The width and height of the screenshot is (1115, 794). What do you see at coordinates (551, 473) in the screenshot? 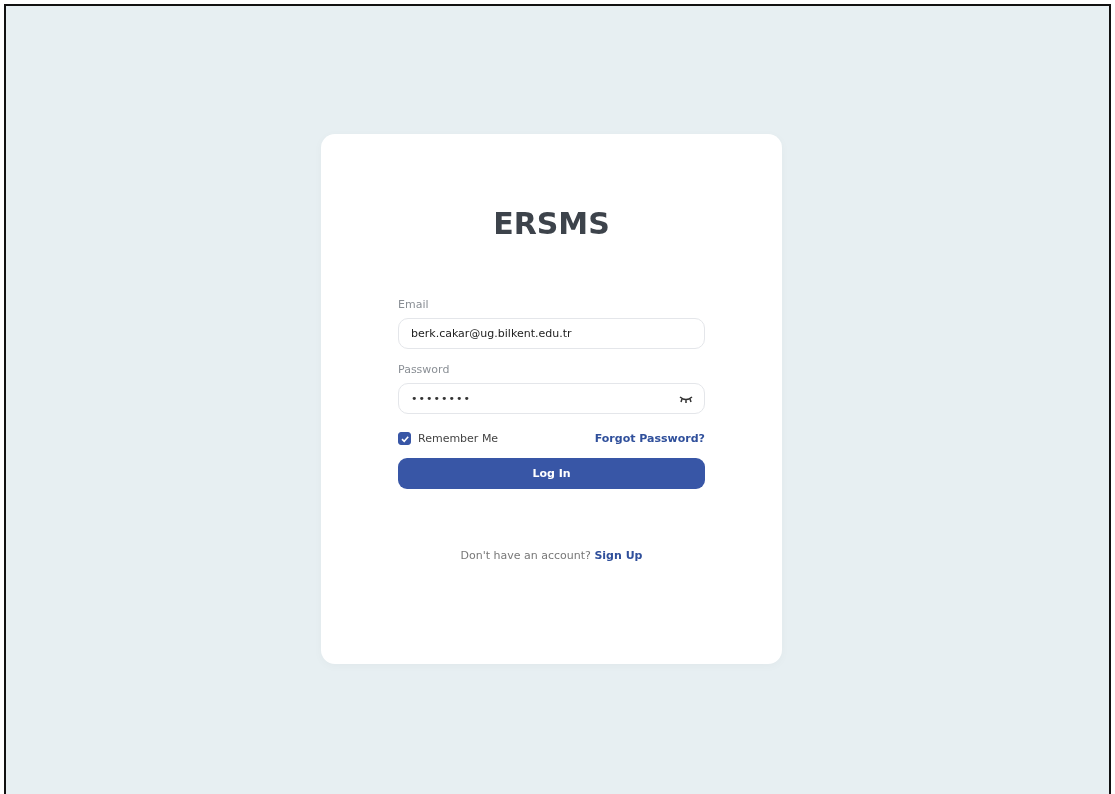
I see `login-button: Log In` at bounding box center [551, 473].